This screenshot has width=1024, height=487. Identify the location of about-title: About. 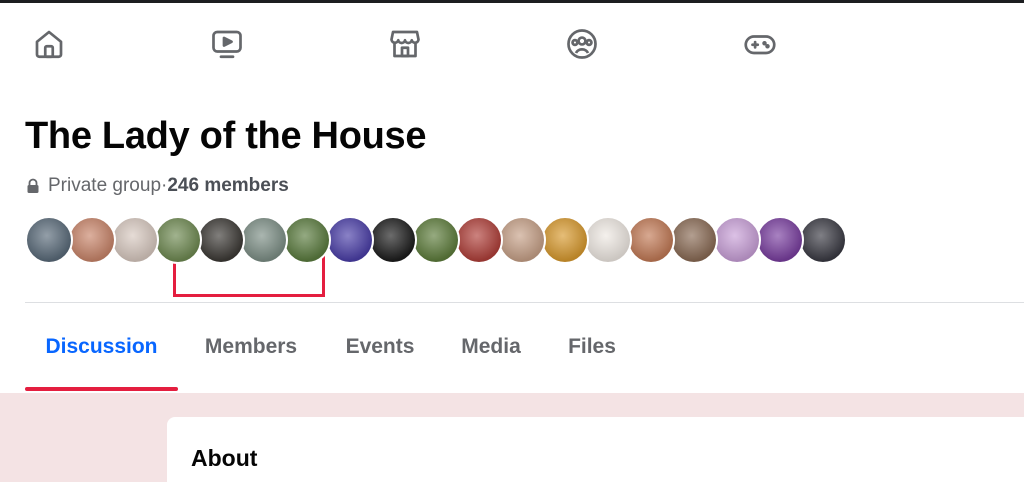
(224, 458).